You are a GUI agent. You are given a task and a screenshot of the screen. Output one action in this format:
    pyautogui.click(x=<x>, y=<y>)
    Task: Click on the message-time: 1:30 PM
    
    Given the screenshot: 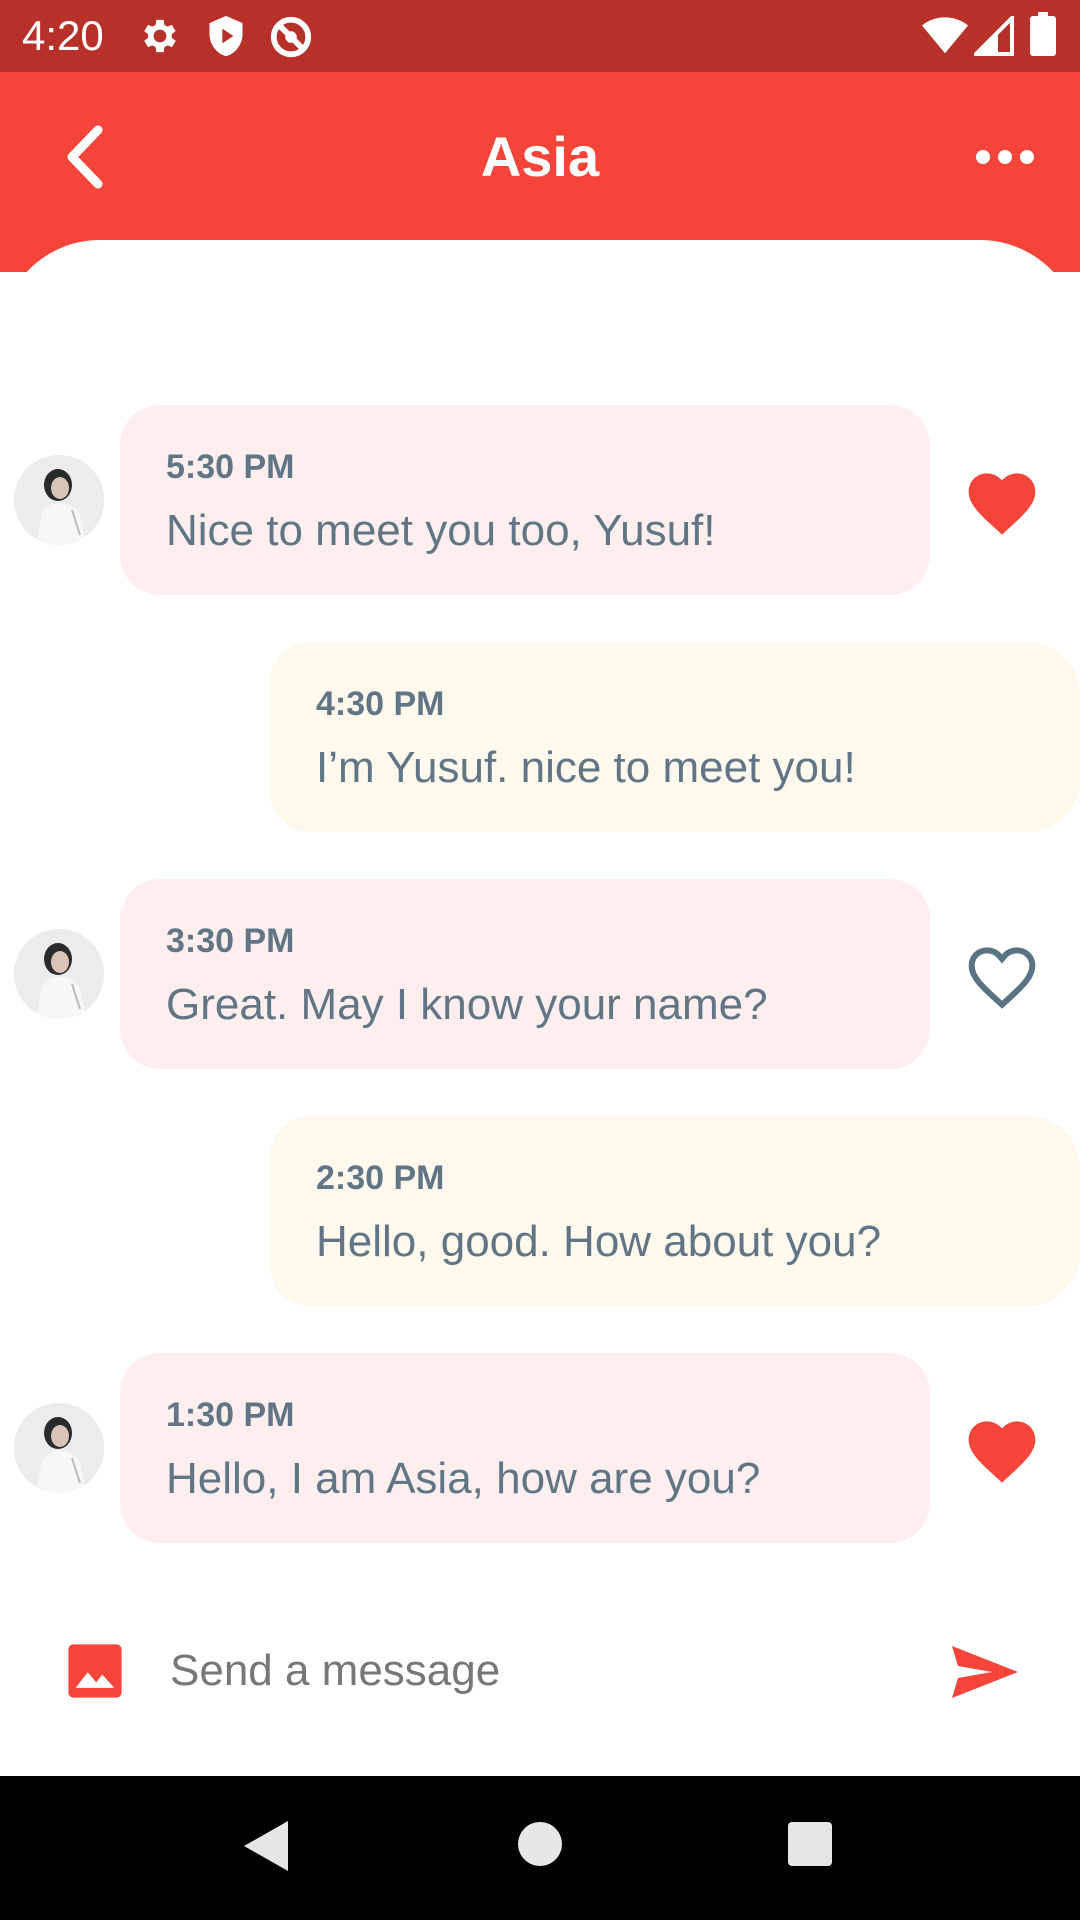 What is the action you would take?
    pyautogui.click(x=230, y=1415)
    